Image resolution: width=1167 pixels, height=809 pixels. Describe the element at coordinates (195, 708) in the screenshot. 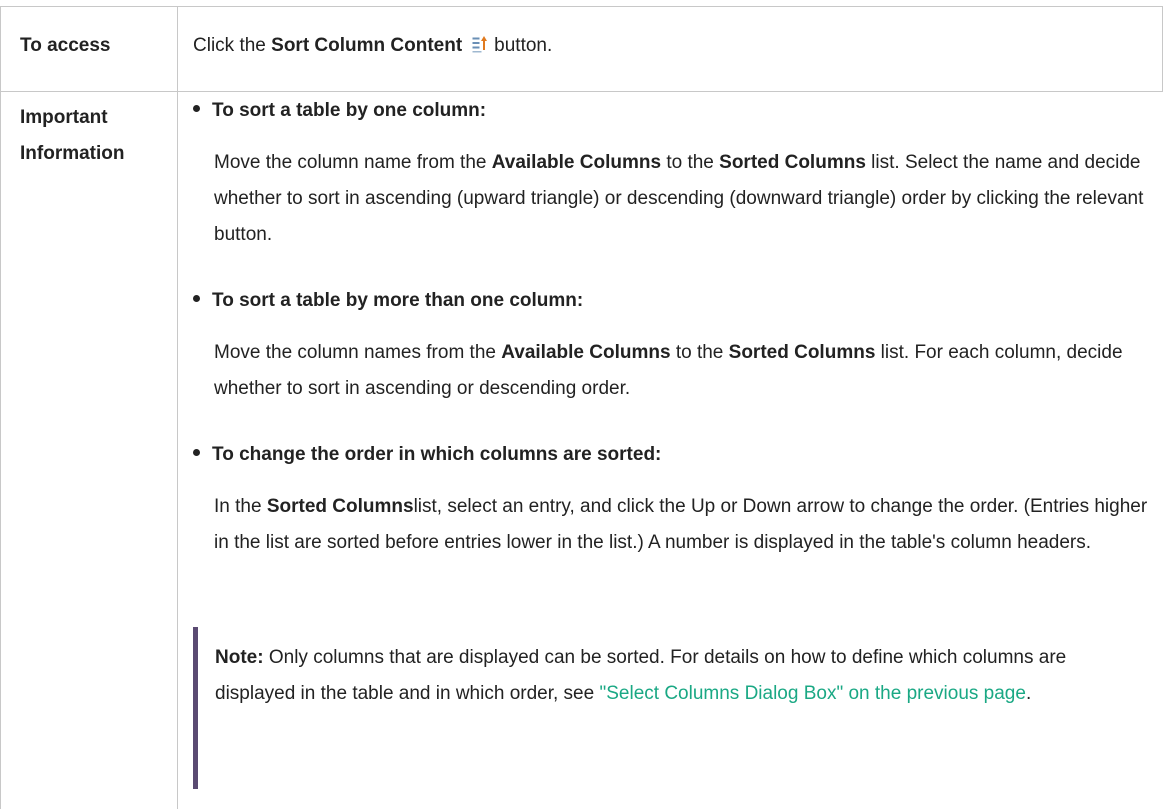

I see `note-accent-bar` at that location.